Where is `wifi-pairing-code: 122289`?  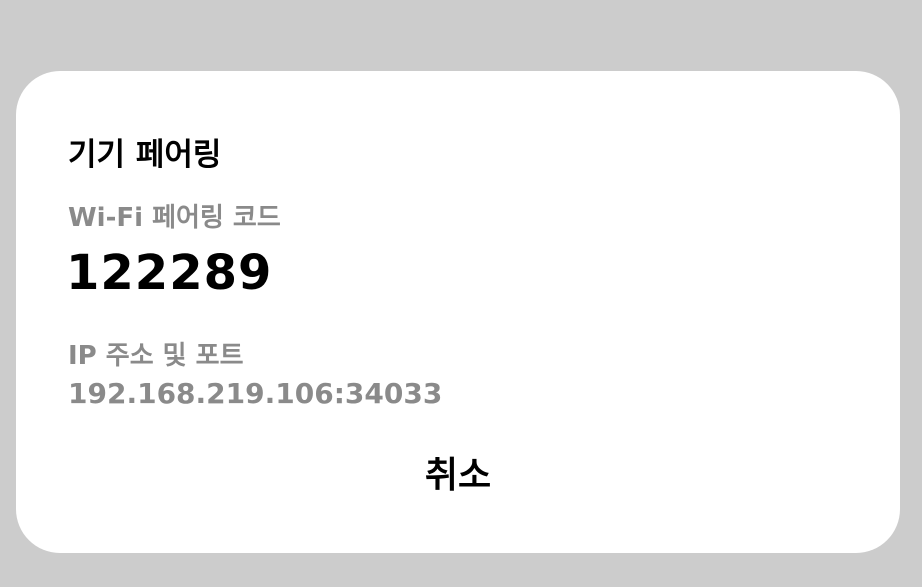
wifi-pairing-code: 122289 is located at coordinates (169, 273).